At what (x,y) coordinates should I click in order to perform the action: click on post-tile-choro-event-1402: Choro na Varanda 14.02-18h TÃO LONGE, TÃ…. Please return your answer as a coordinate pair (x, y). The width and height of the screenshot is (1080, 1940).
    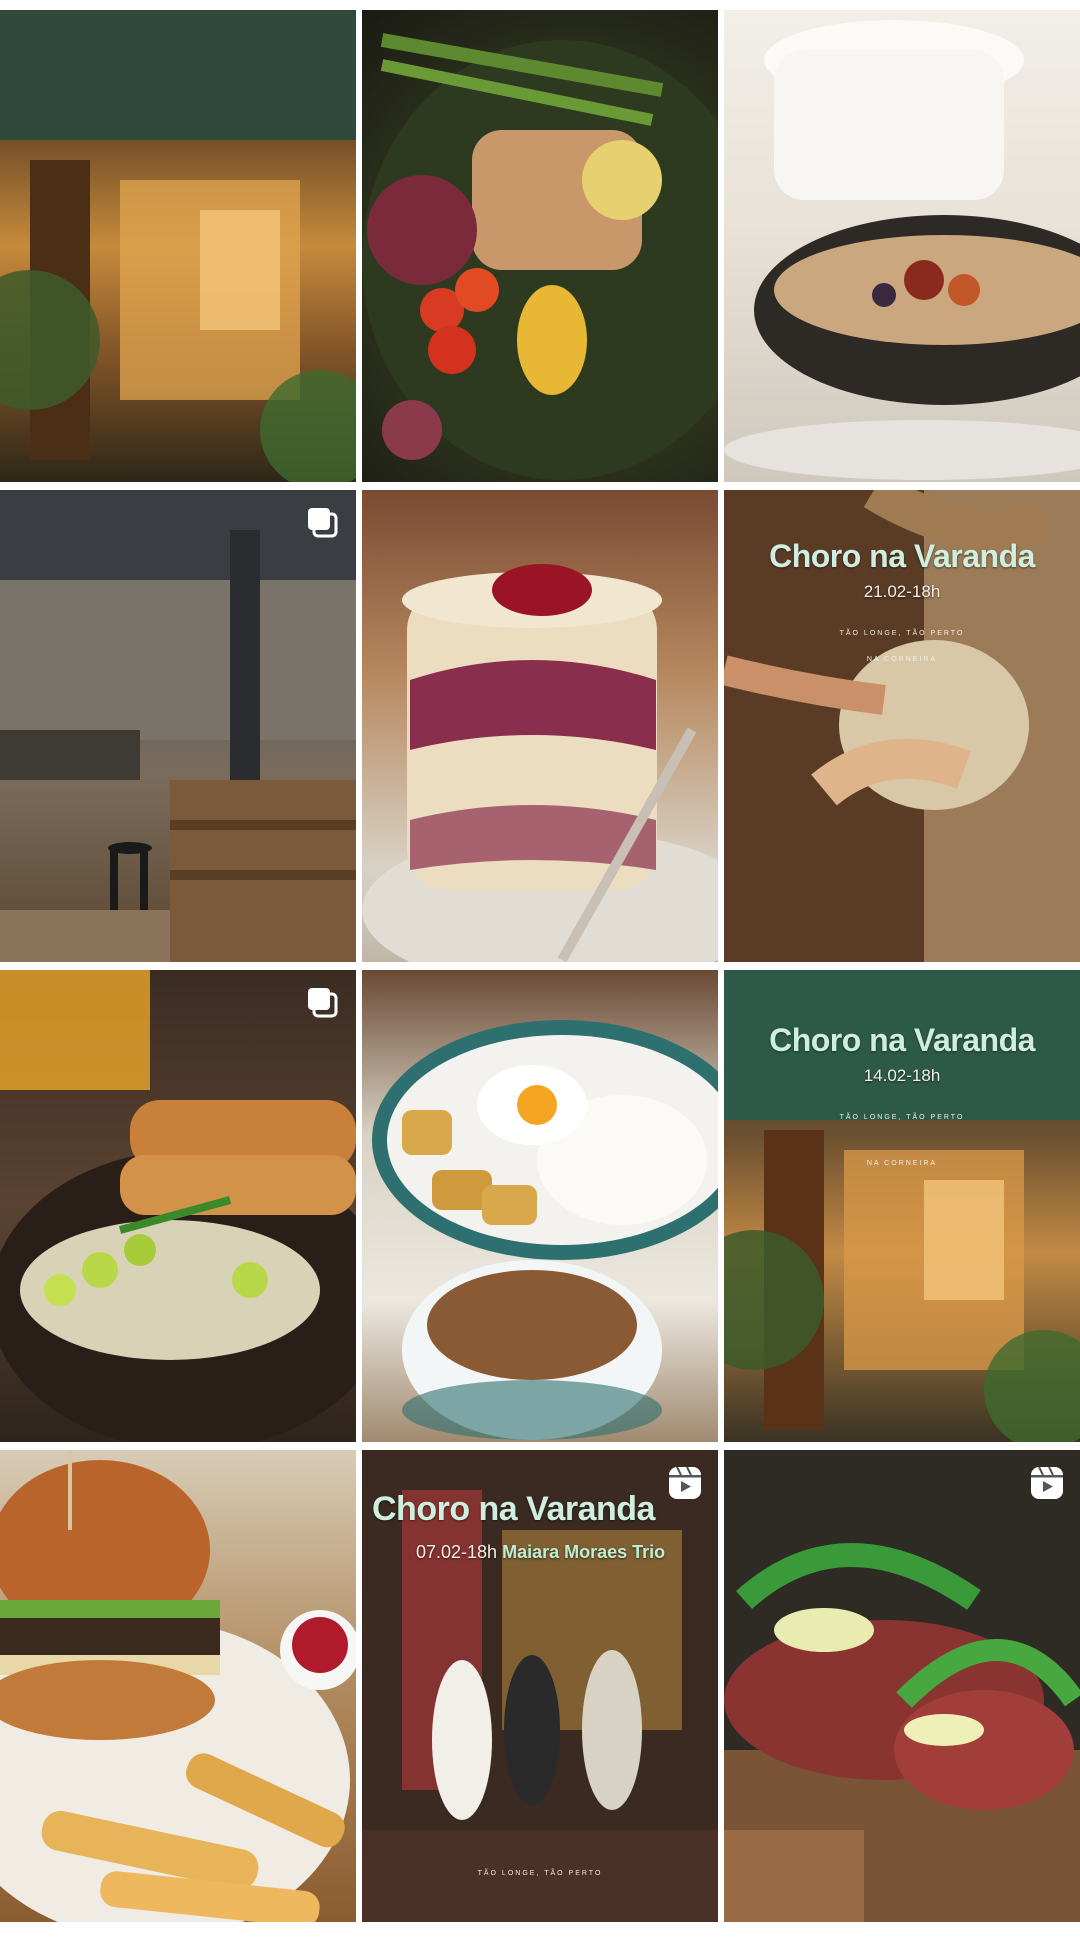
    Looking at the image, I should click on (902, 1206).